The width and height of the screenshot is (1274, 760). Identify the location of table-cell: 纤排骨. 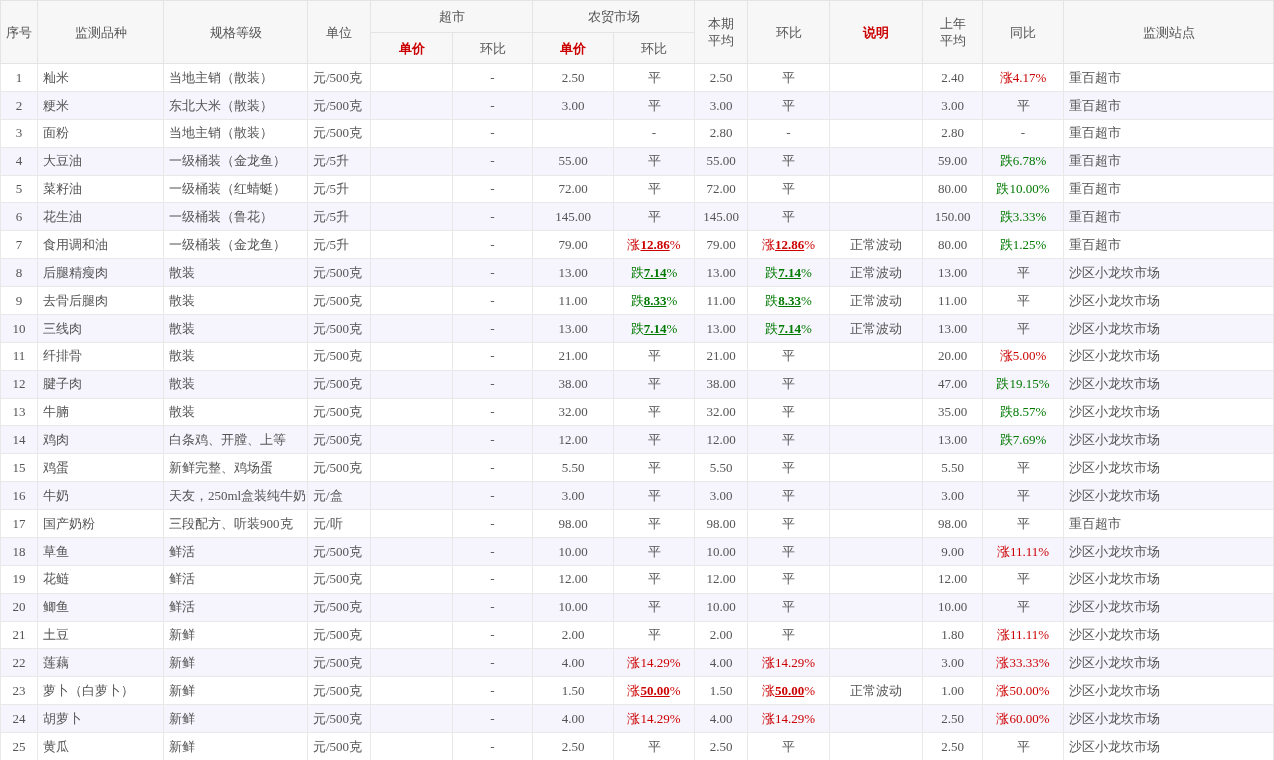
(100, 356).